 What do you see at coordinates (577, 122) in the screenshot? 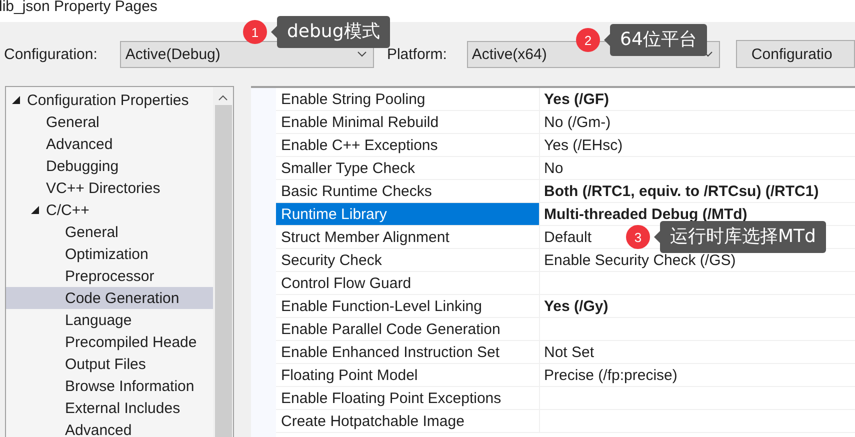
I see `property-value: No (/Gm-)` at bounding box center [577, 122].